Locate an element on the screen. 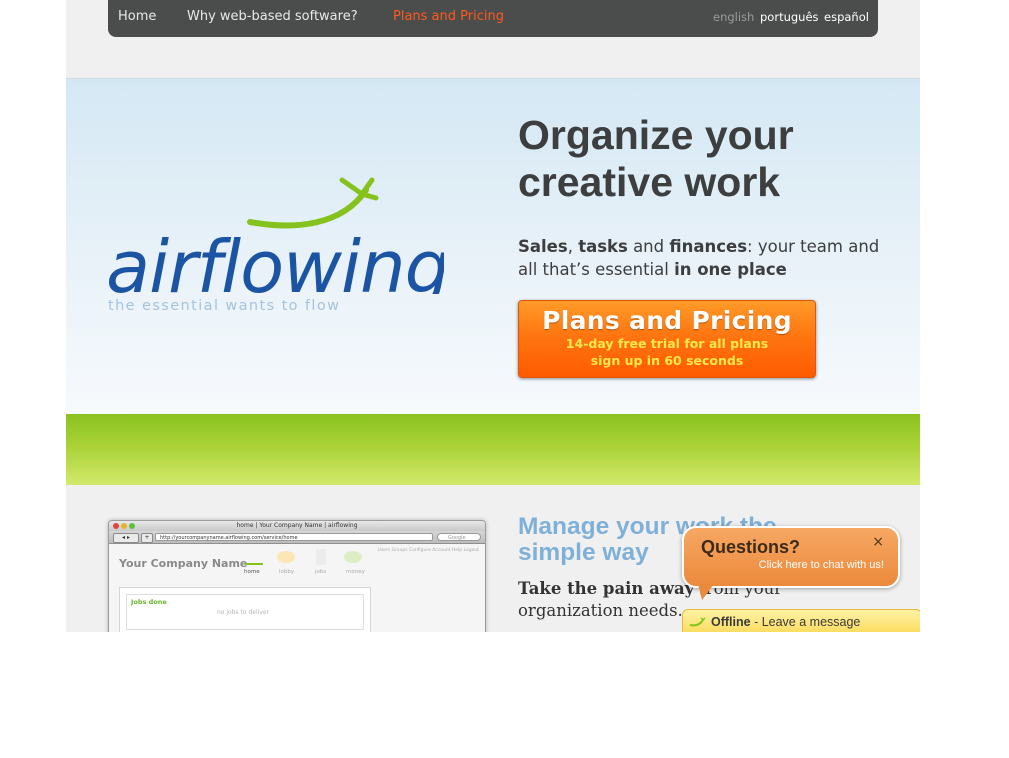 This screenshot has height=758, width=1009. screenshot-tab-money: money is located at coordinates (355, 572).